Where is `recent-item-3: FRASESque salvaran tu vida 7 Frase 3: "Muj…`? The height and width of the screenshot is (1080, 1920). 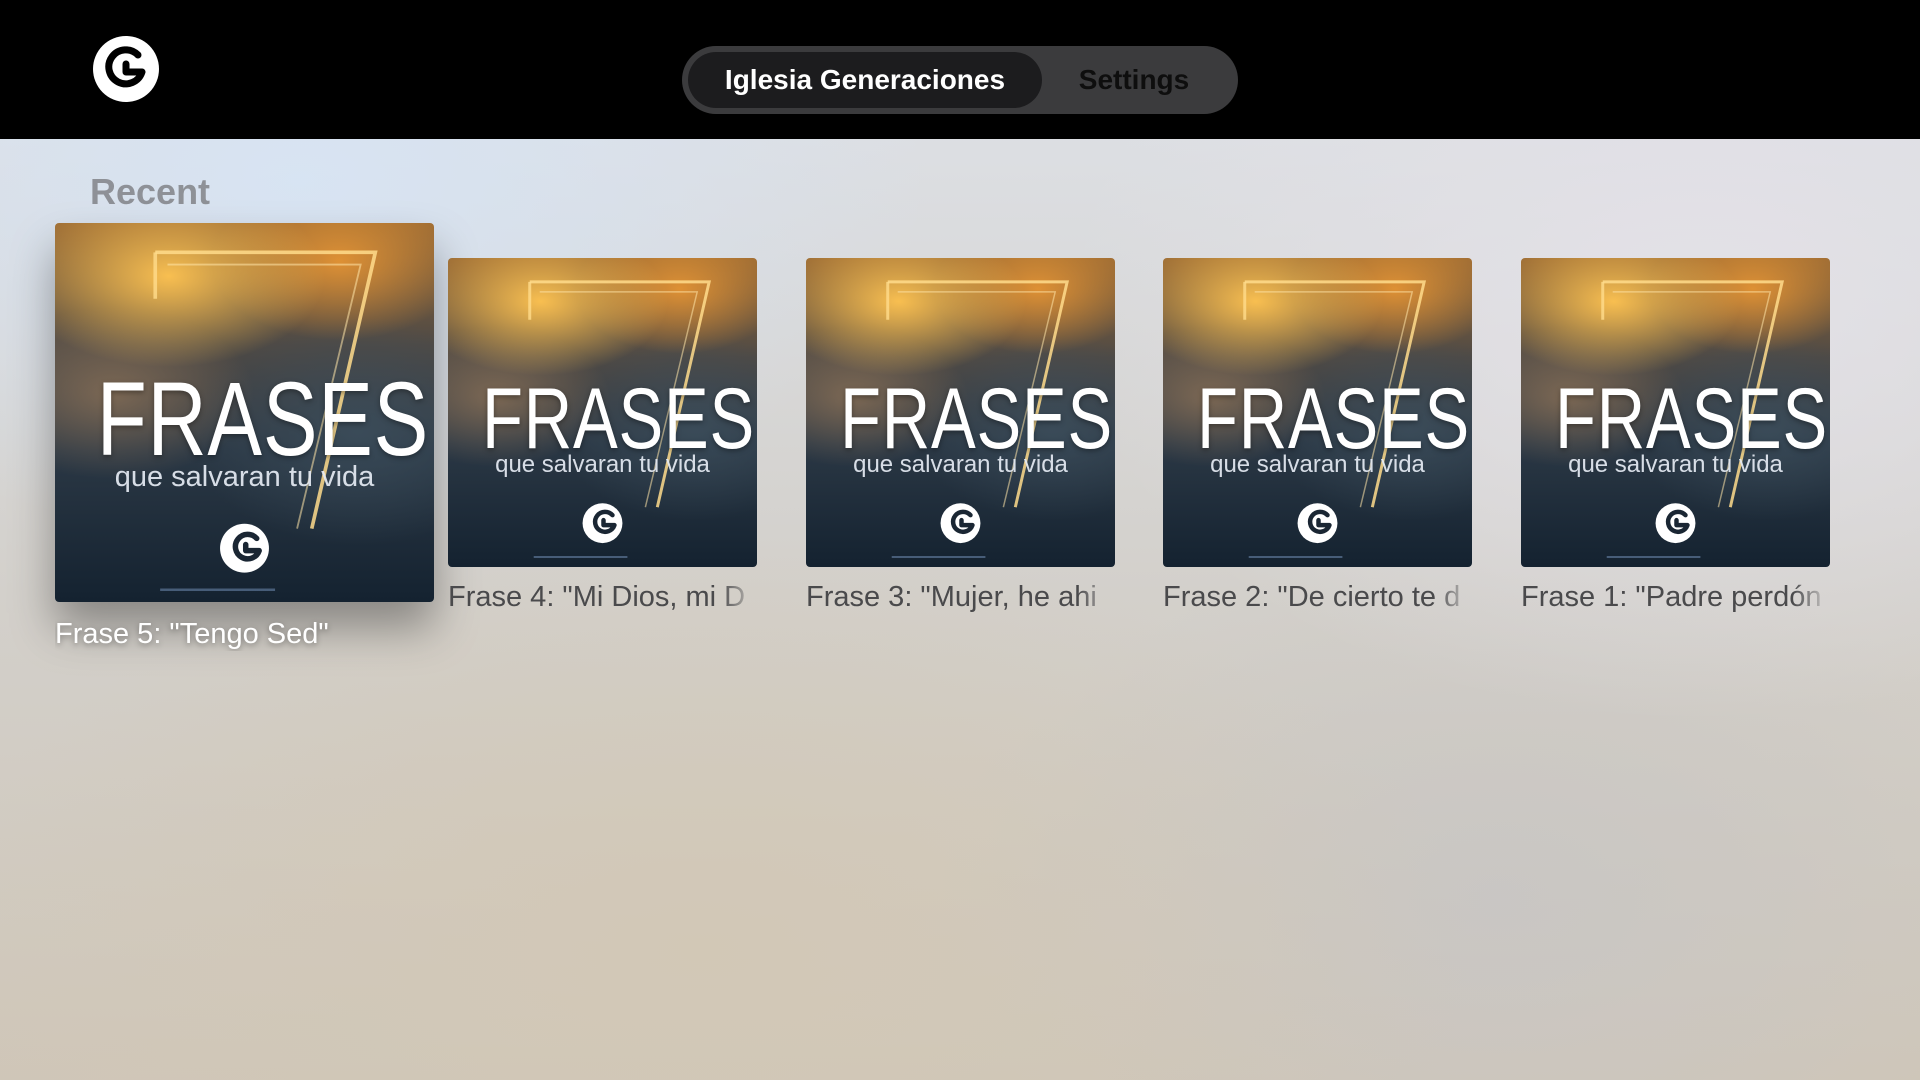 recent-item-3: FRASESque salvaran tu vida 7 Frase 3: "Muj… is located at coordinates (960, 435).